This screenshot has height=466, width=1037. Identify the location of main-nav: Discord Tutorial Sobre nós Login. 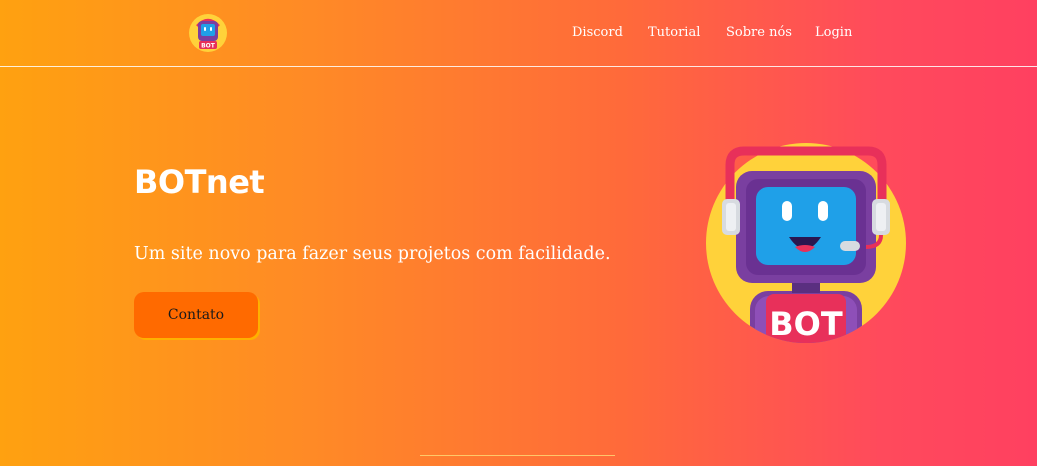
(713, 33).